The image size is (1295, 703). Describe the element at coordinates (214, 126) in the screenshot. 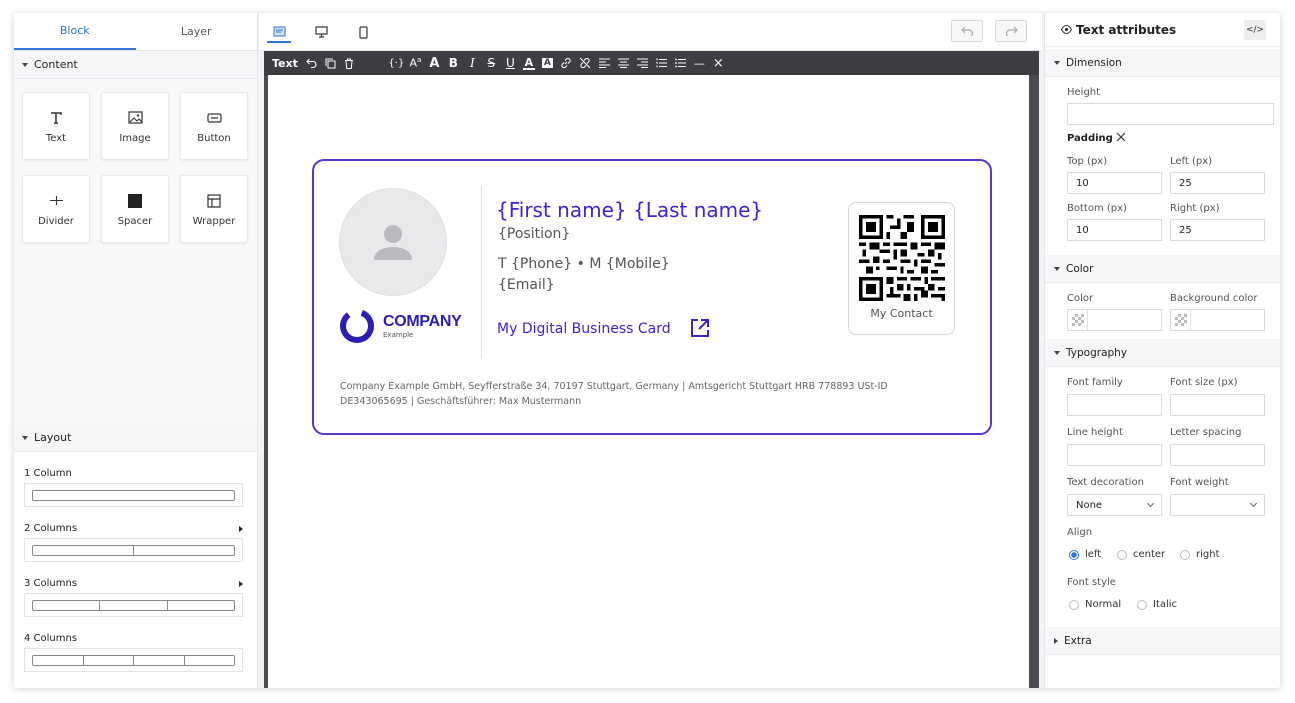

I see `block-button: Button` at that location.